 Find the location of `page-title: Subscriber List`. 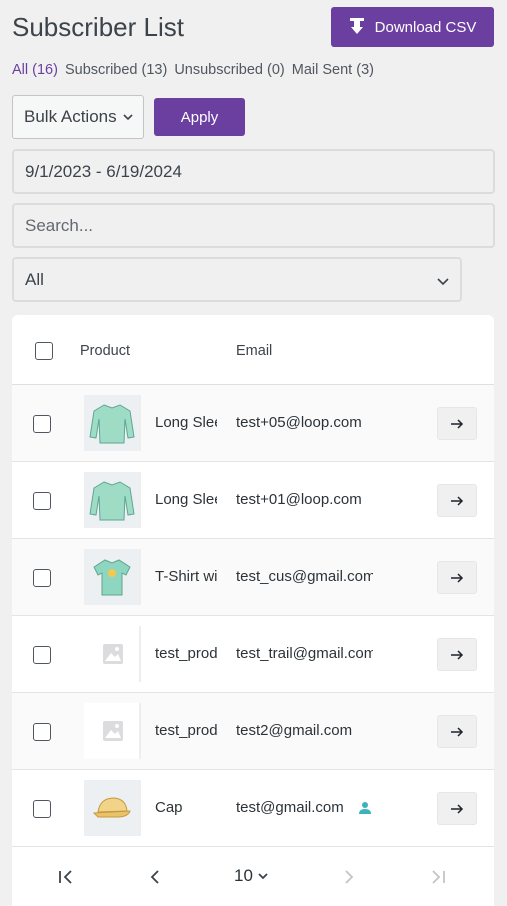

page-title: Subscriber List is located at coordinates (98, 27).